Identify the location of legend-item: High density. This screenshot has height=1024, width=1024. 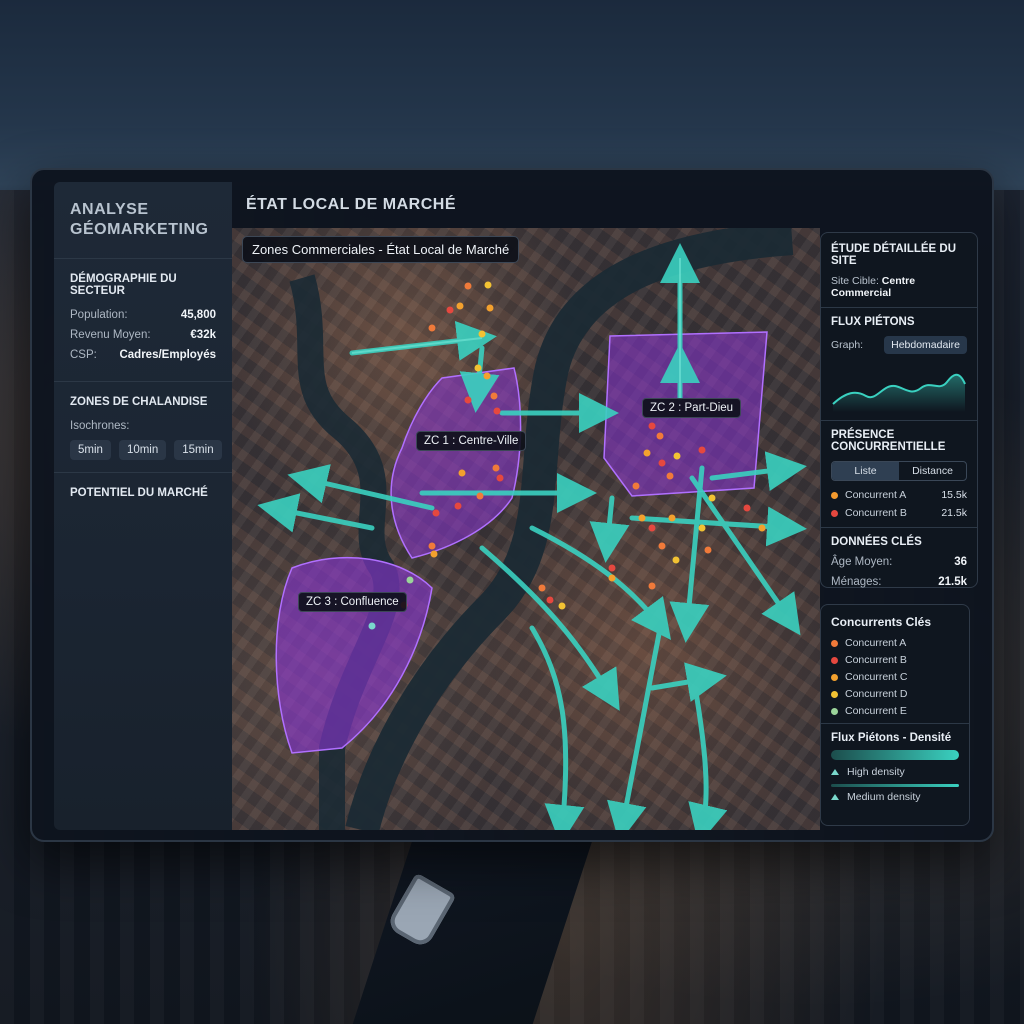
(895, 772).